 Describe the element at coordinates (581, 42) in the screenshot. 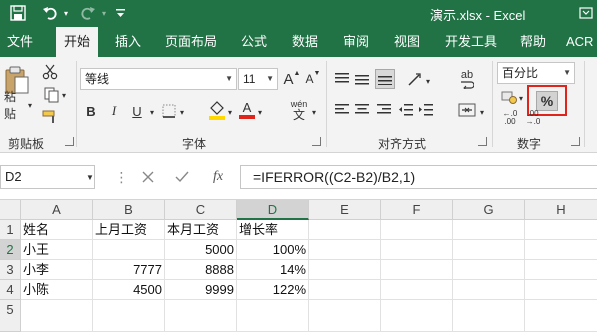

I see `tab-acrobat: ACR` at that location.